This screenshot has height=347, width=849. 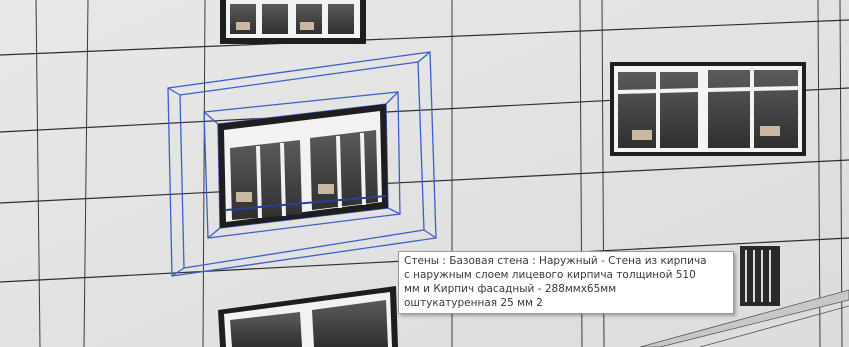 I want to click on tooltip-line-4: оштукатуренная 25 мм 2, so click(x=473, y=303).